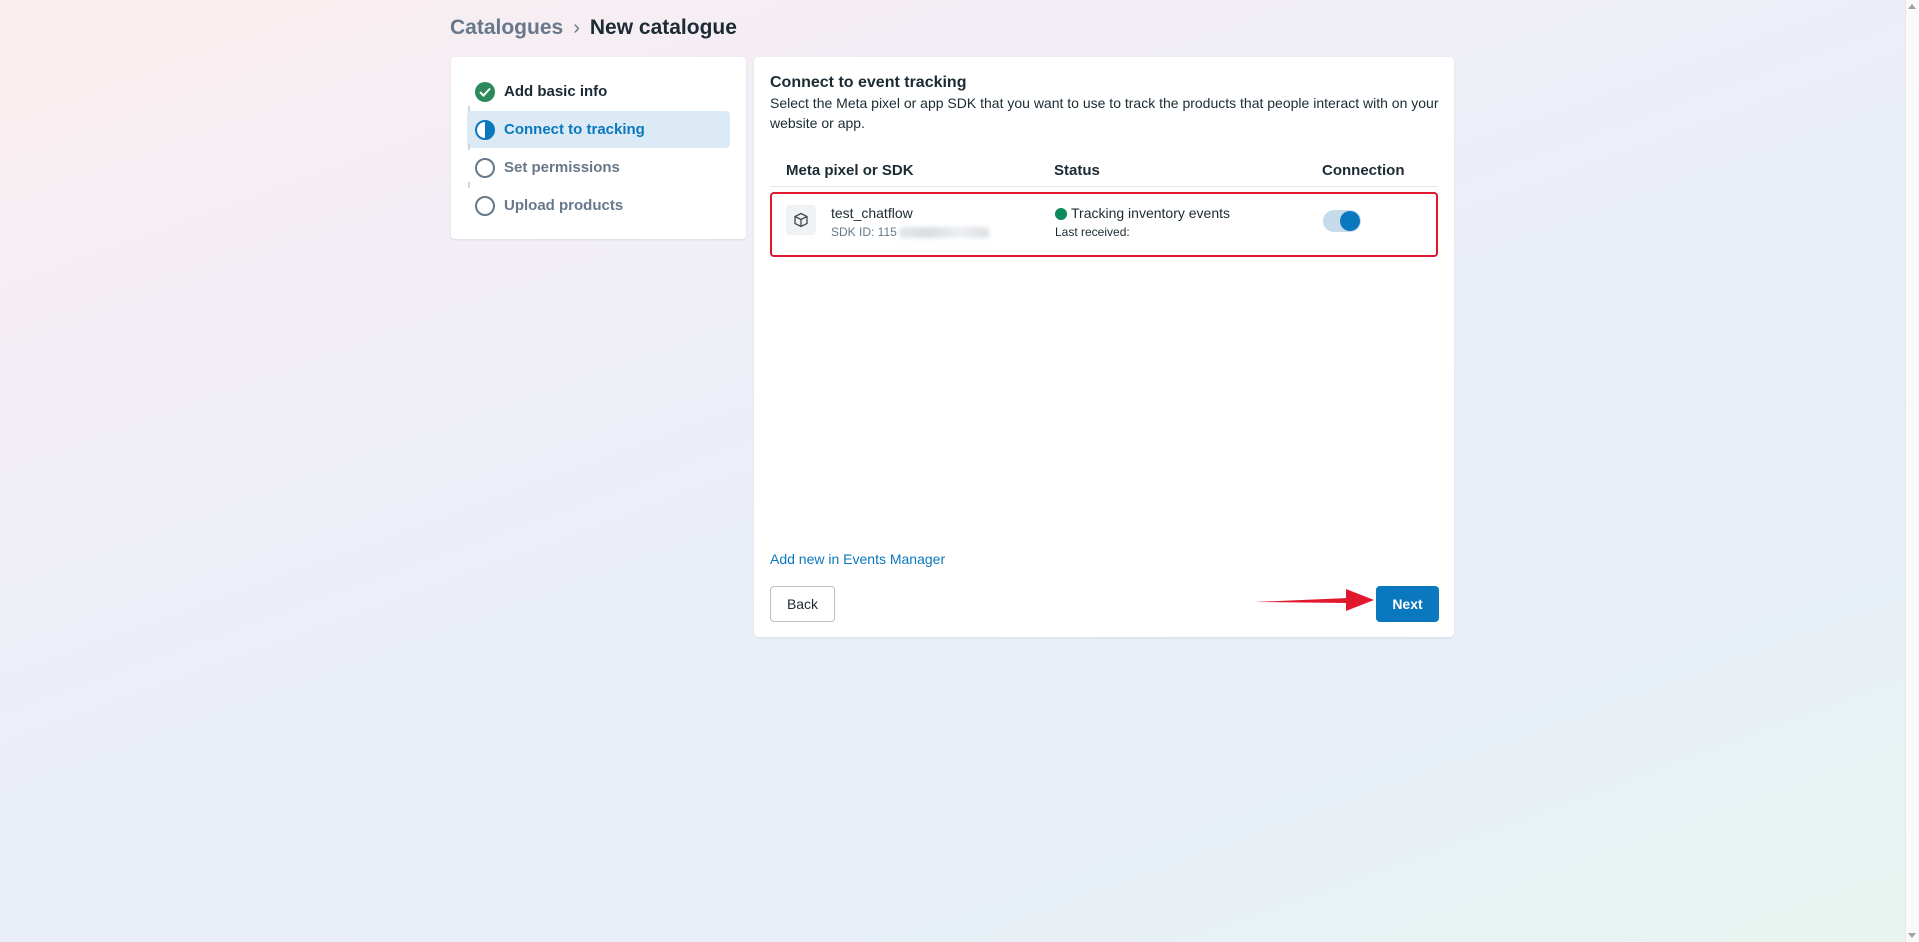 This screenshot has width=1919, height=942. I want to click on table-header: Meta pixel or SDK Status Connection, so click(1104, 171).